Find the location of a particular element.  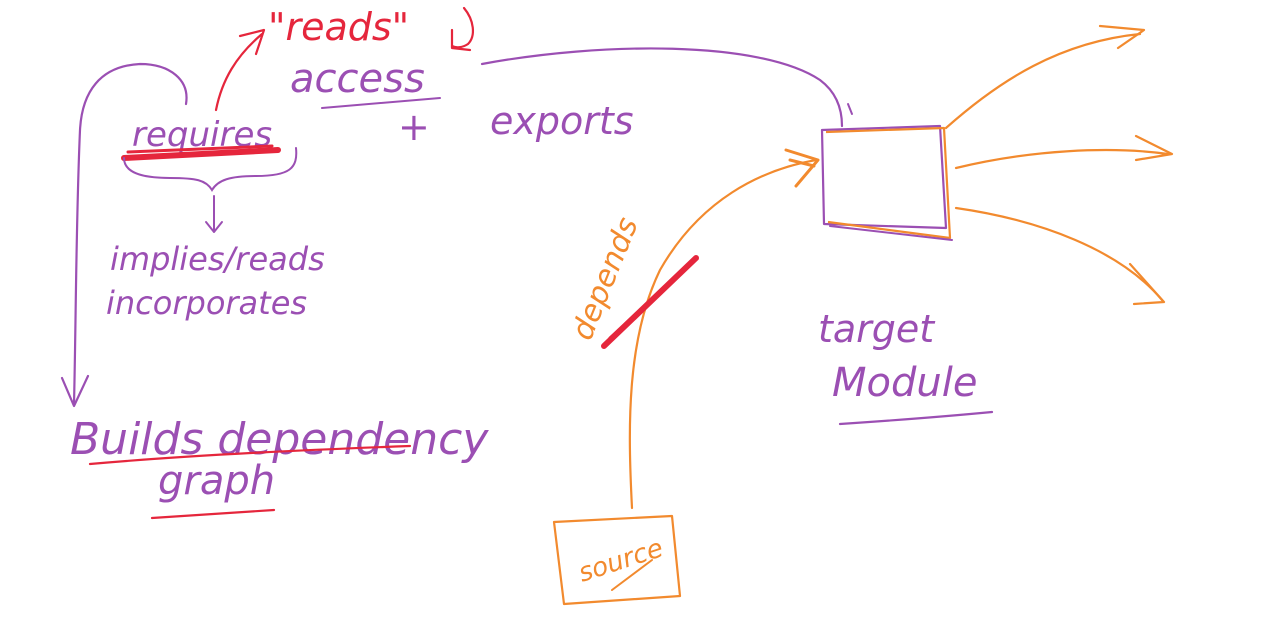

module-label: Module is located at coordinates (904, 383).